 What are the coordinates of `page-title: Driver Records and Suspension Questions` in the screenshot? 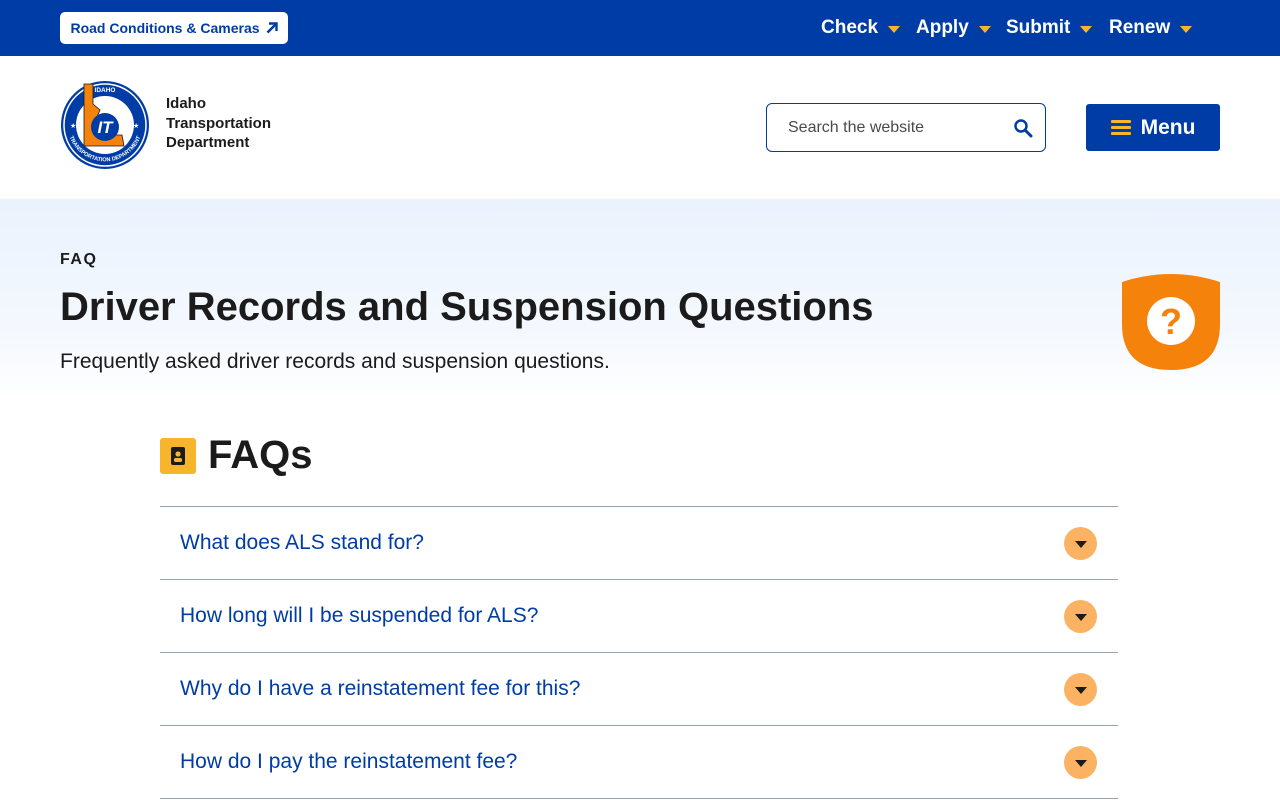 It's located at (467, 307).